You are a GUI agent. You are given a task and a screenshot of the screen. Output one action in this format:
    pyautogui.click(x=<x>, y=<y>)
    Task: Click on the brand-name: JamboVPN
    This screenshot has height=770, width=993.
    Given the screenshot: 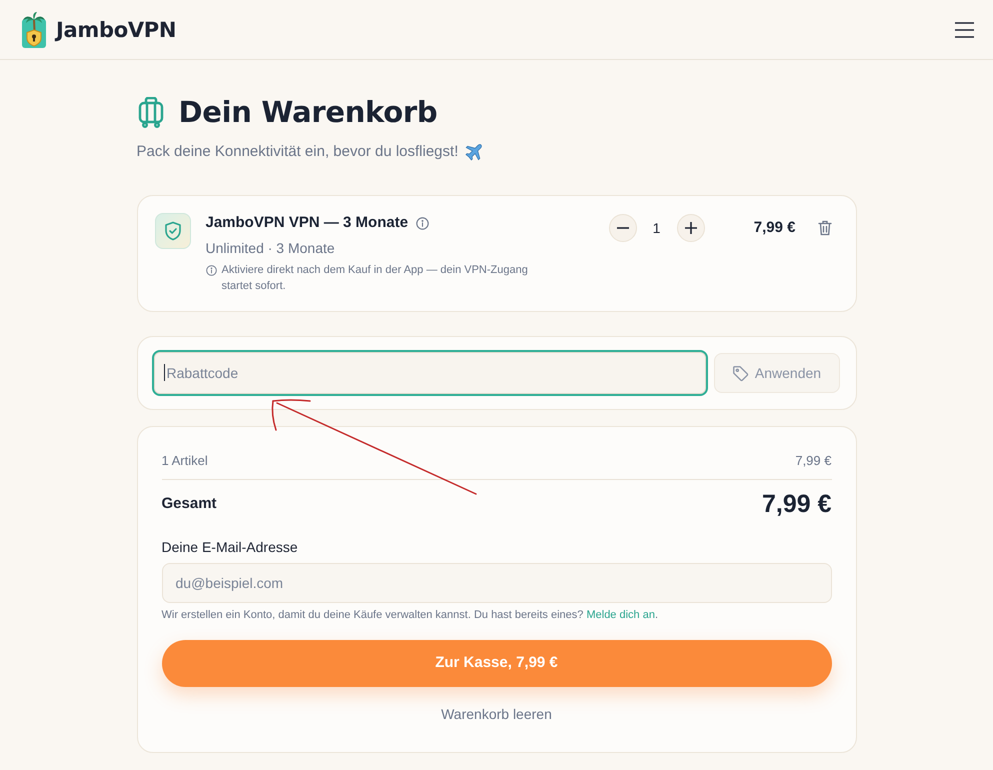 What is the action you would take?
    pyautogui.click(x=116, y=30)
    